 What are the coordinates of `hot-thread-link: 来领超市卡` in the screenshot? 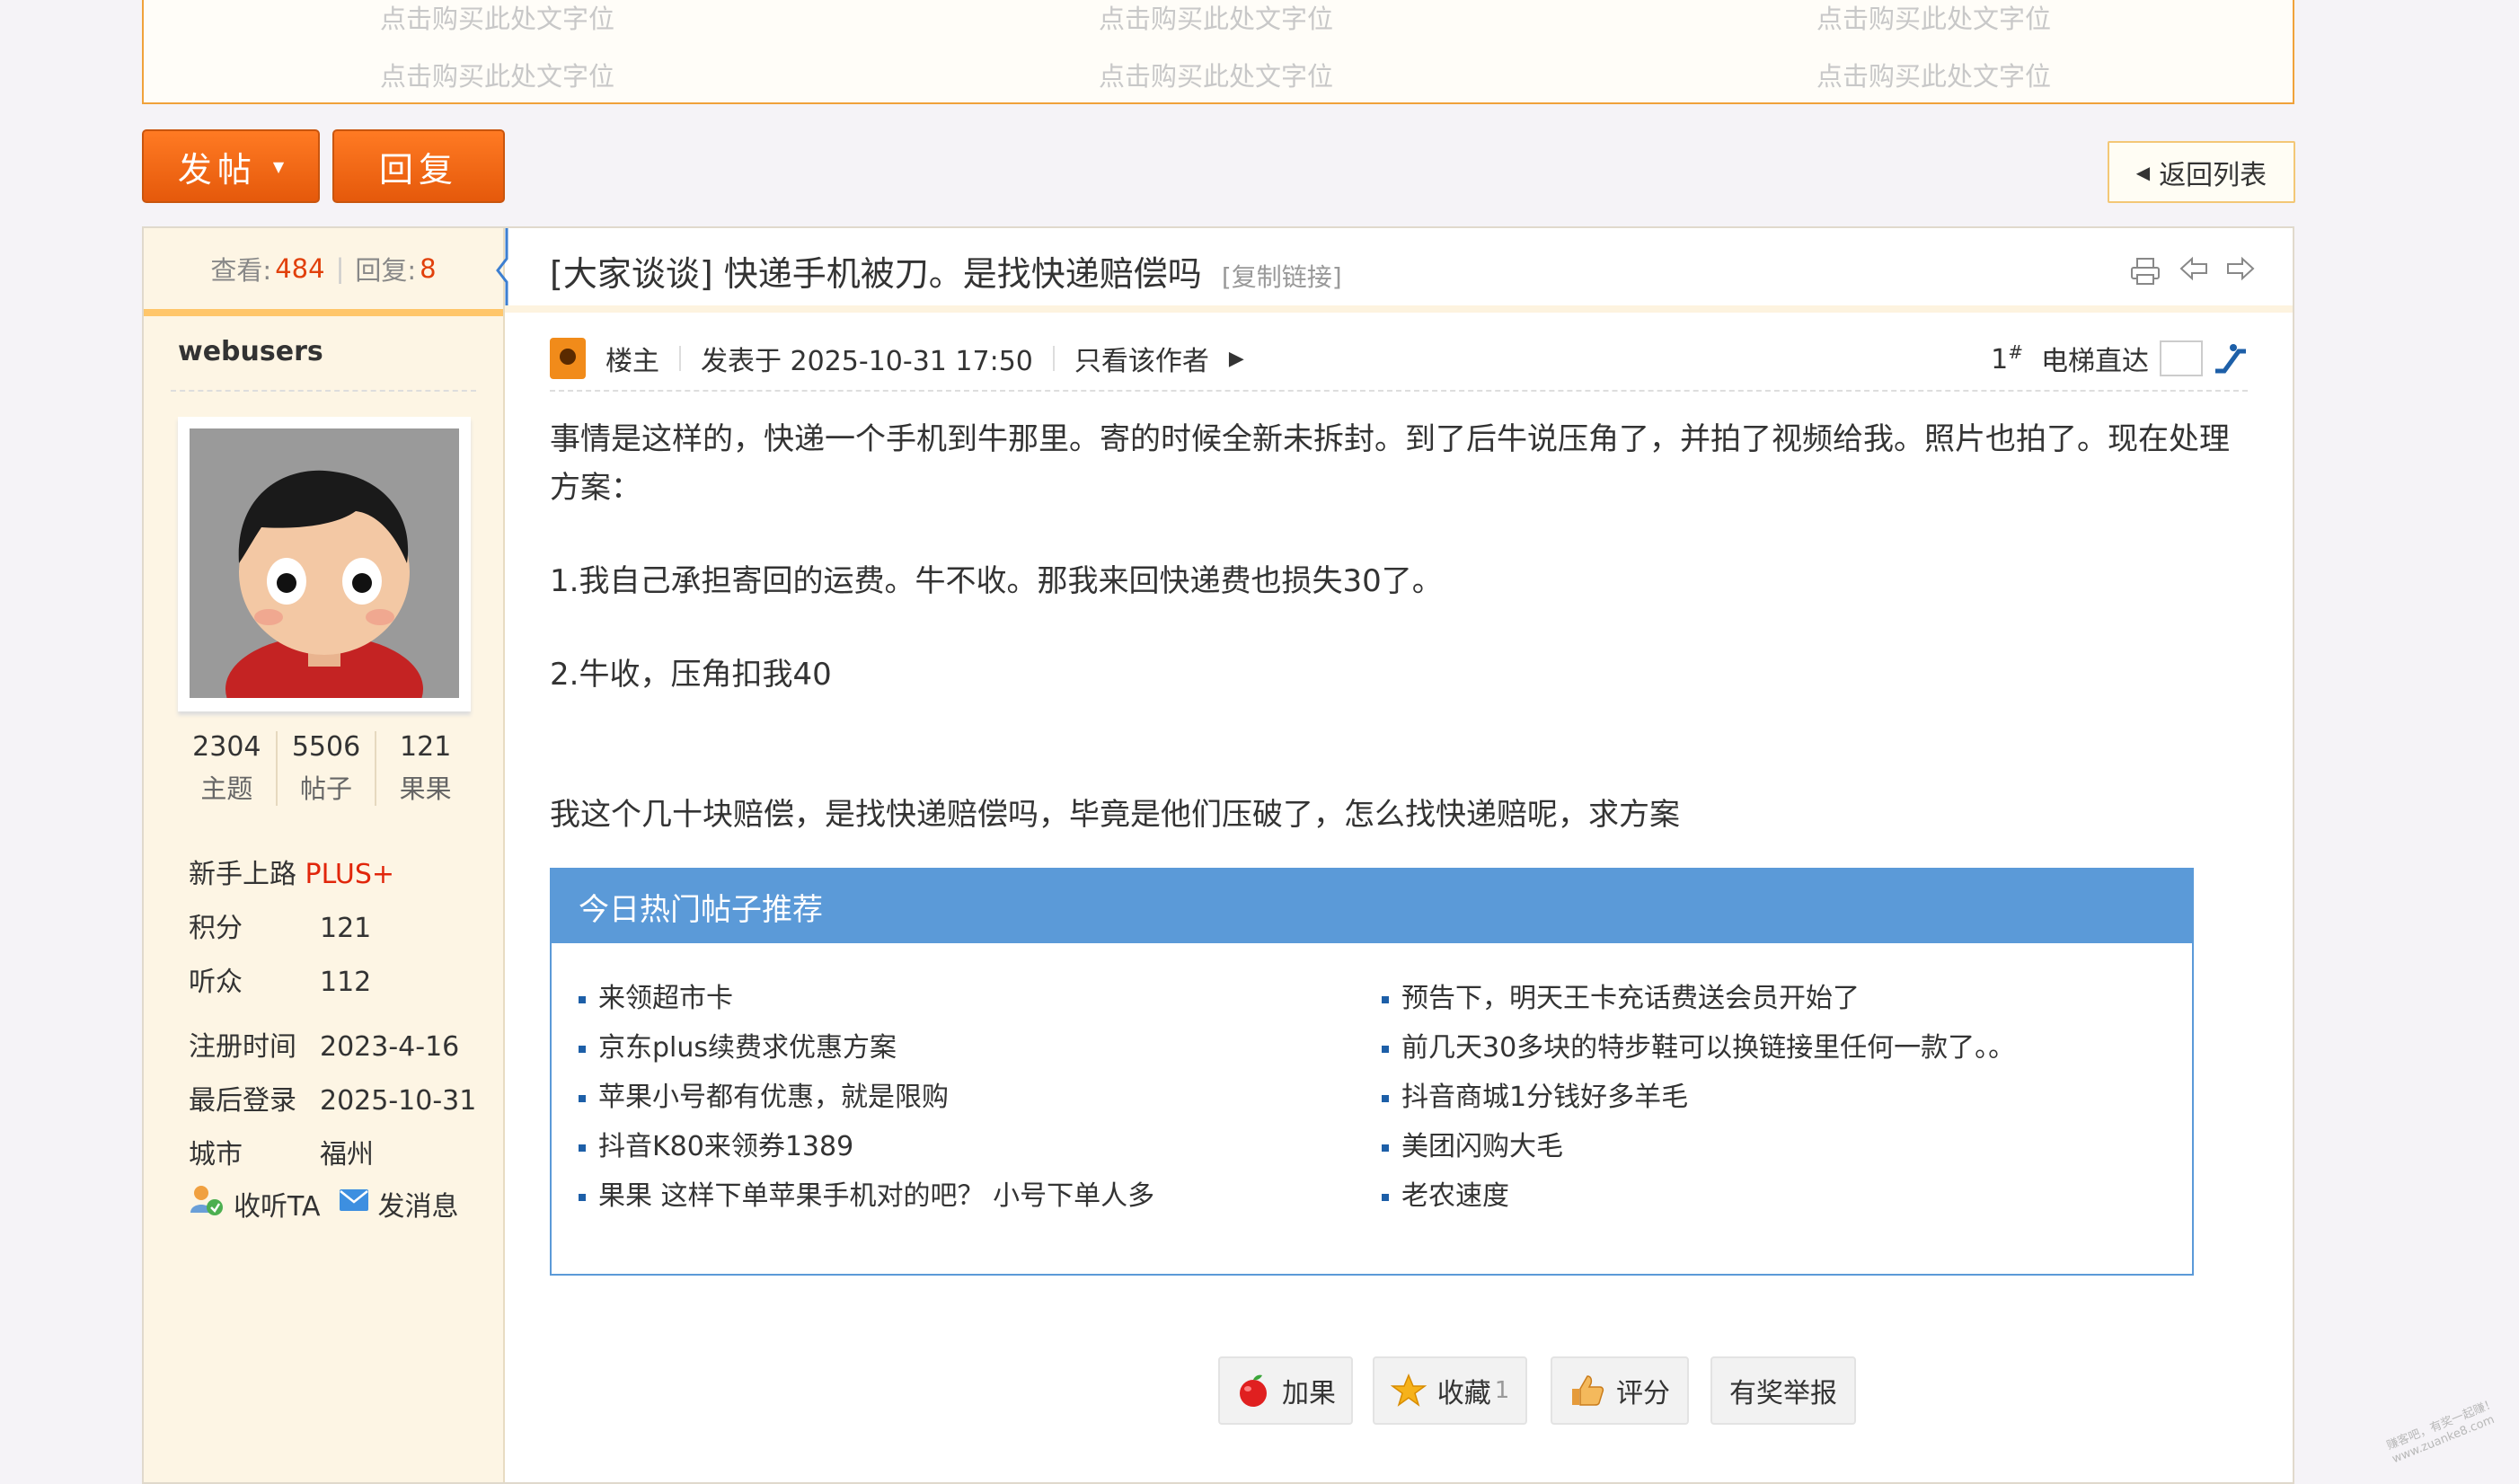 It's located at (656, 995).